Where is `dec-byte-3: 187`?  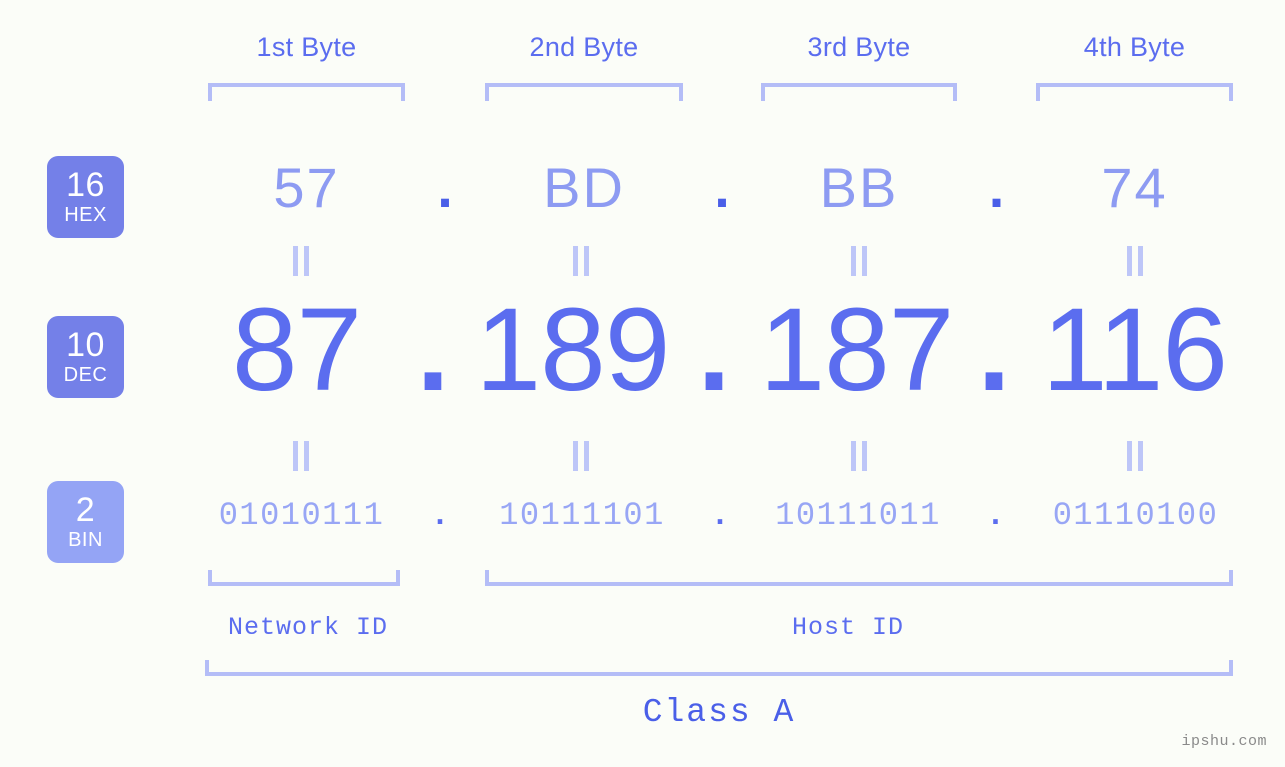 dec-byte-3: 187 is located at coordinates (857, 350).